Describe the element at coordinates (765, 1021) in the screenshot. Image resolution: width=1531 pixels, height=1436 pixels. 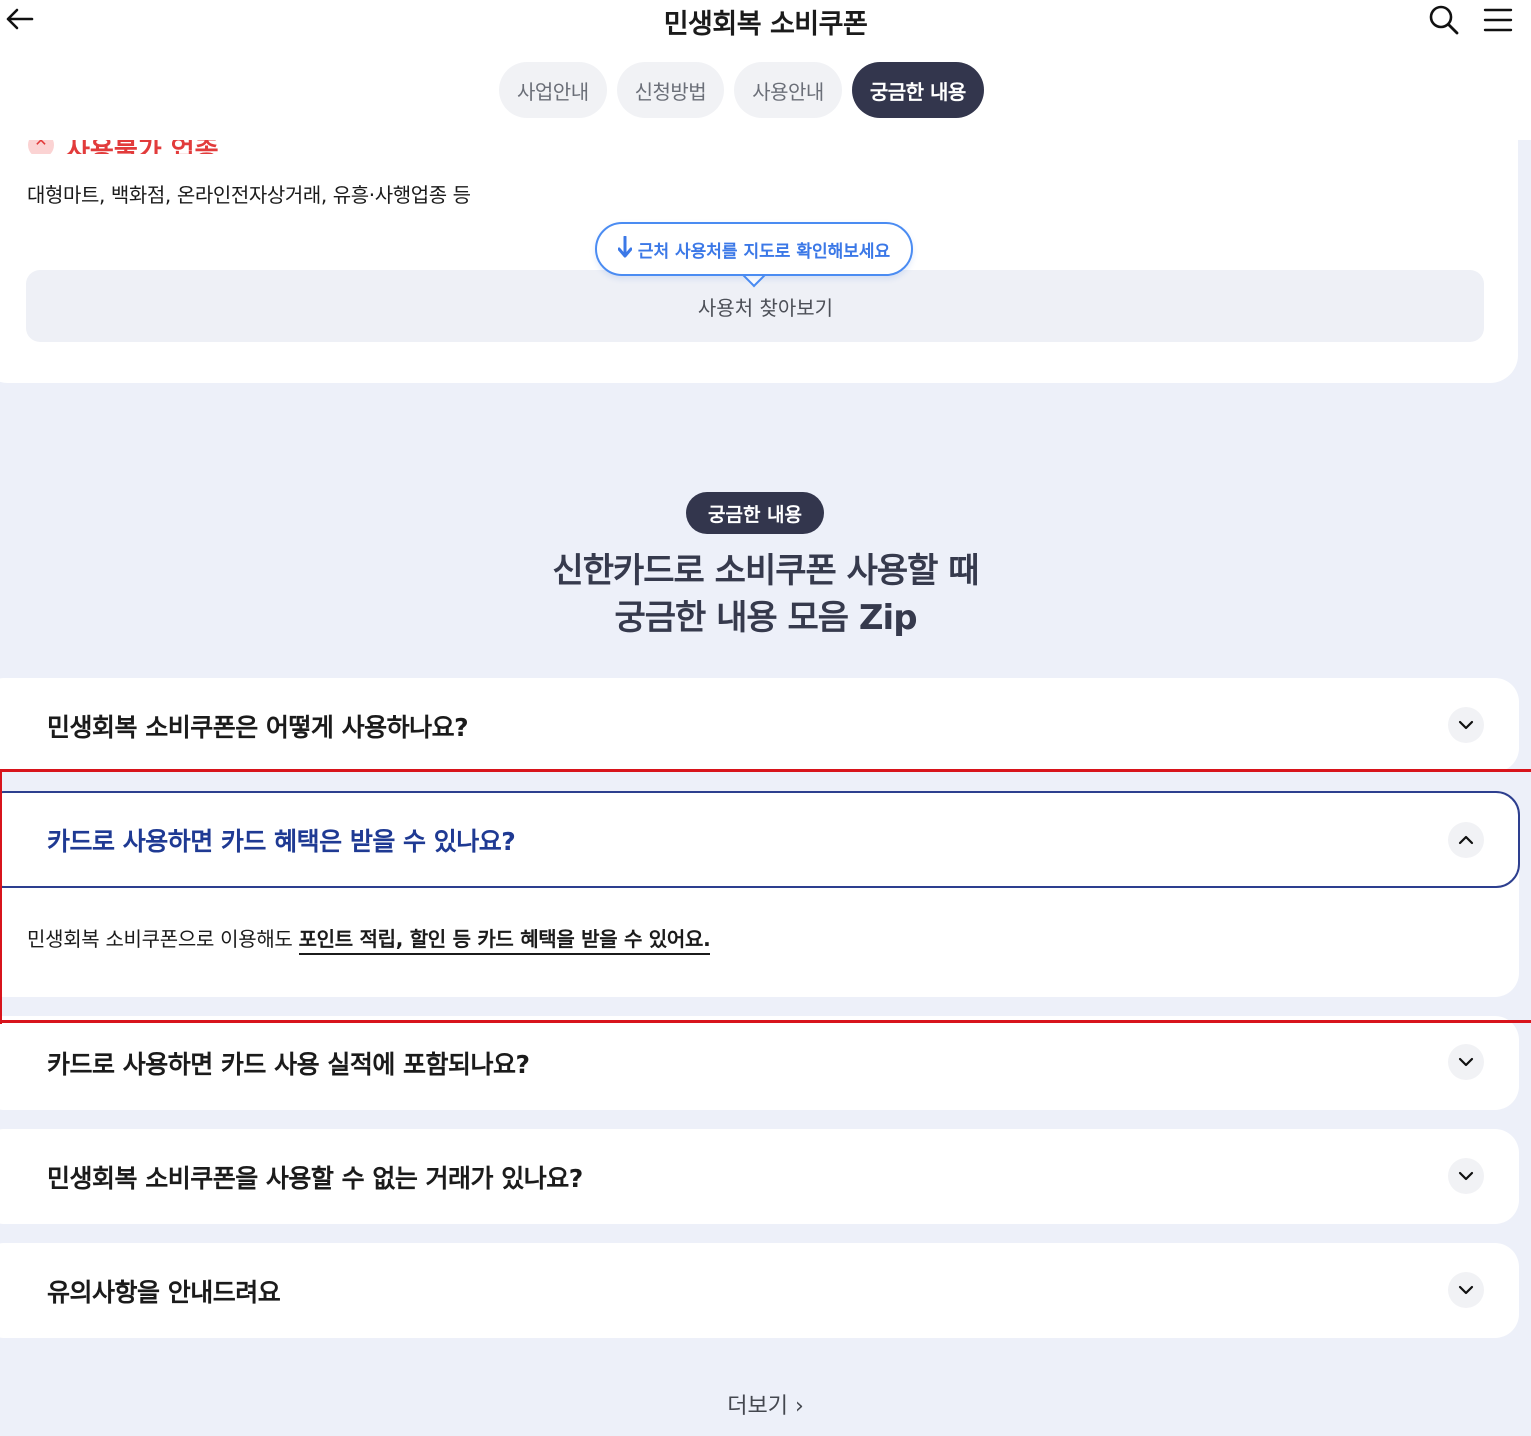
I see `highlight-outline-bottom` at that location.